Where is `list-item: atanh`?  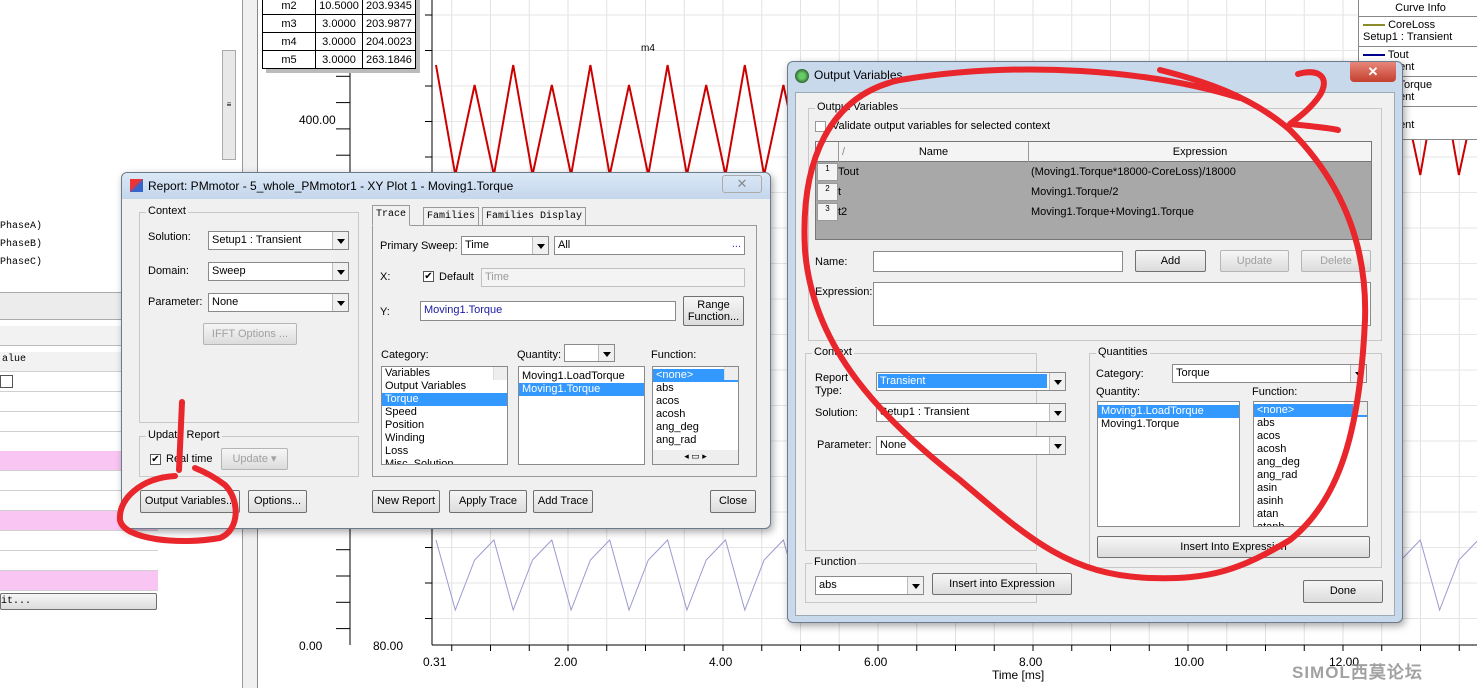
list-item: atanh is located at coordinates (1310, 523).